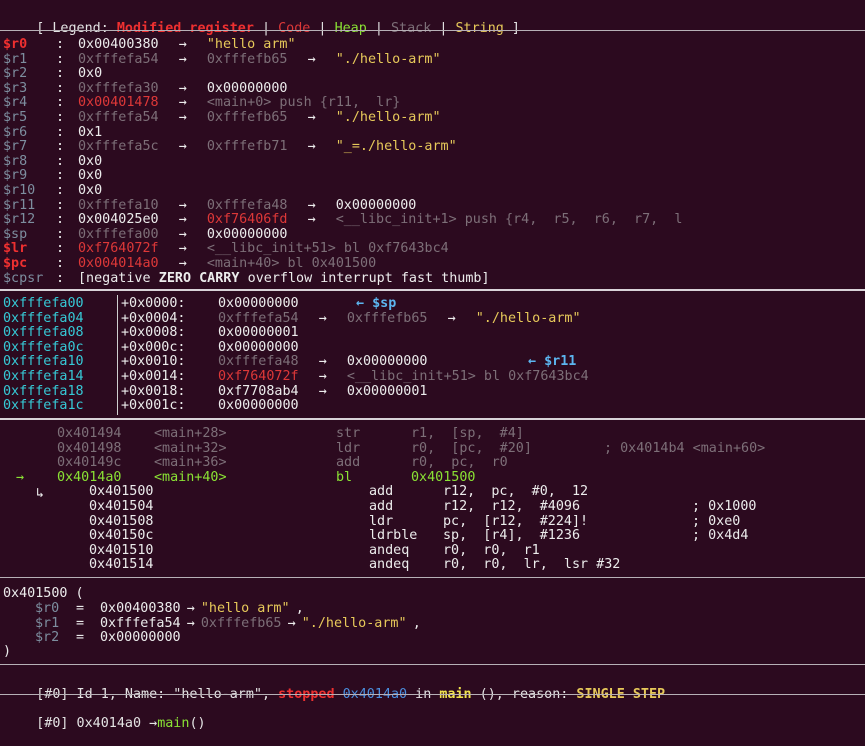 The width and height of the screenshot is (865, 746). Describe the element at coordinates (15, 249) in the screenshot. I see `register-name: $lr` at that location.